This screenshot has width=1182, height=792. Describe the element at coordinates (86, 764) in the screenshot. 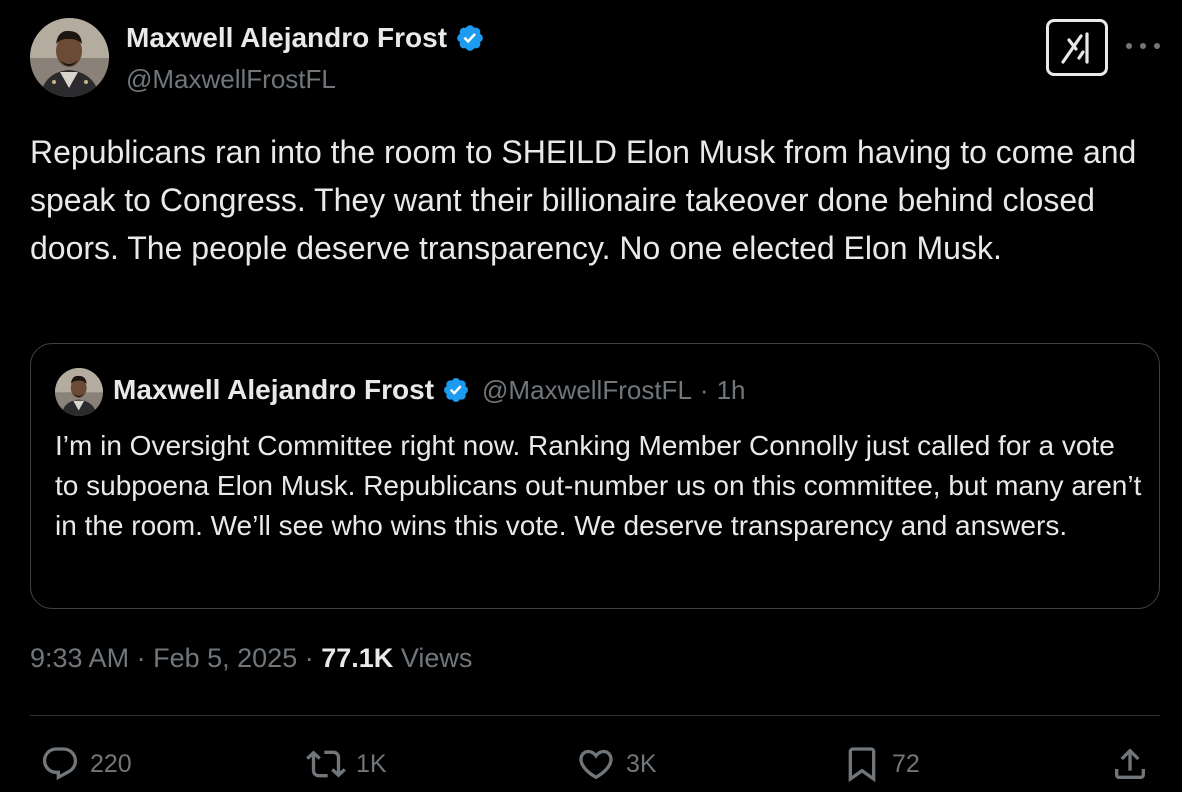

I see `reply-button: 220` at that location.